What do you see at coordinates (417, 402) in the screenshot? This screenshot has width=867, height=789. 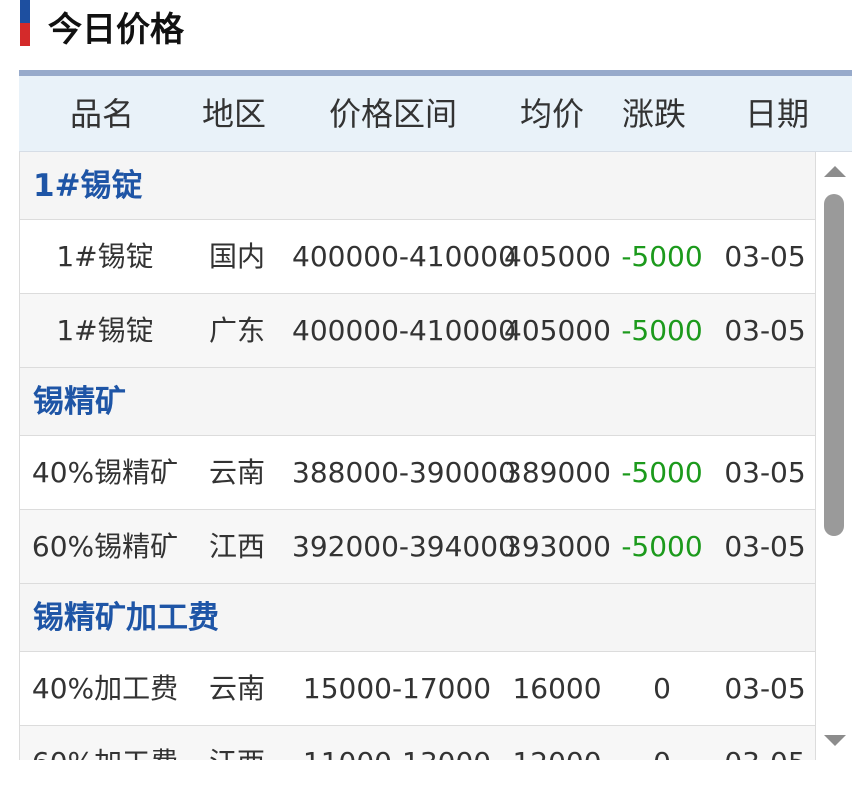 I see `category-row: 锡精矿` at bounding box center [417, 402].